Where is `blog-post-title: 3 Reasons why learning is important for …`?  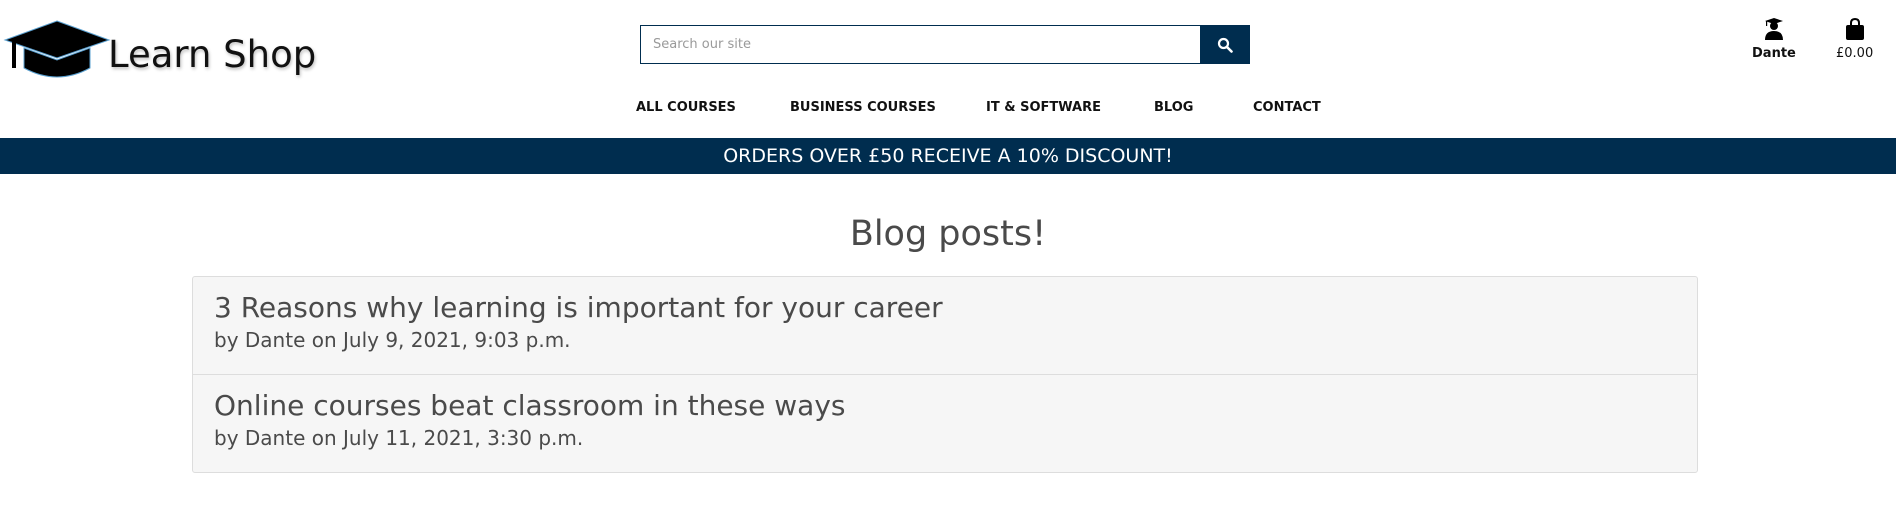
blog-post-title: 3 Reasons why learning is important for … is located at coordinates (945, 307).